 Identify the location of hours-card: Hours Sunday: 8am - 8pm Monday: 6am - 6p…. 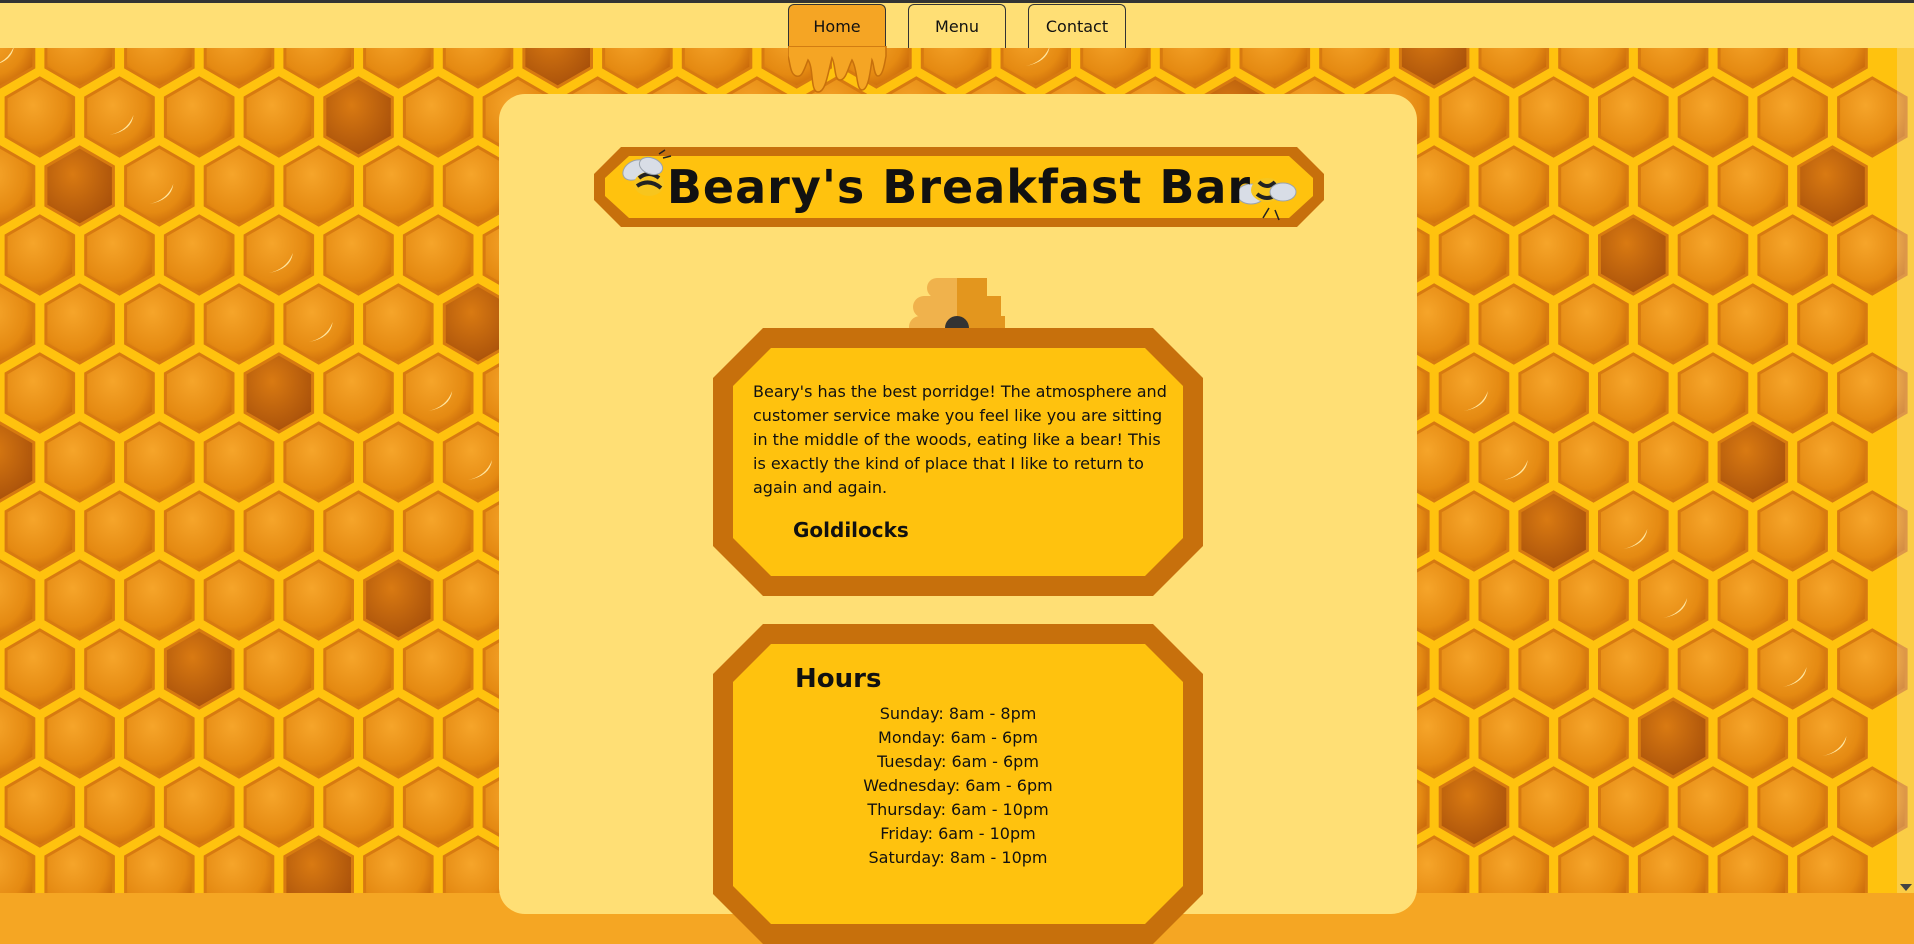
(958, 784).